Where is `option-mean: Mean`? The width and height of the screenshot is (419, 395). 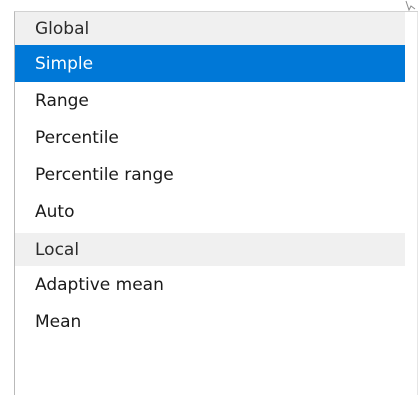 option-mean: Mean is located at coordinates (210, 321).